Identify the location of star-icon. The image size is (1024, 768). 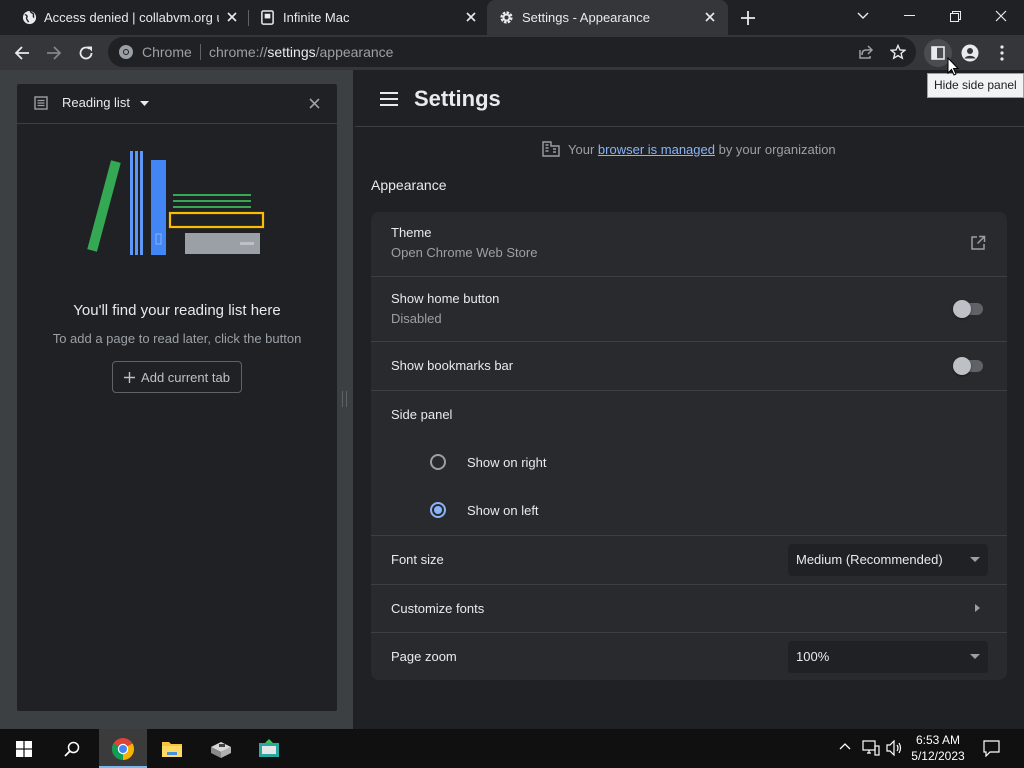
(898, 52).